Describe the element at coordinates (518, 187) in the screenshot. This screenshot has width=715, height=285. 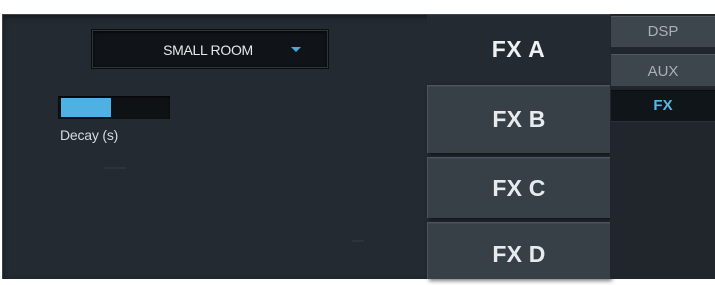
I see `tab-fx-c: FX C` at that location.